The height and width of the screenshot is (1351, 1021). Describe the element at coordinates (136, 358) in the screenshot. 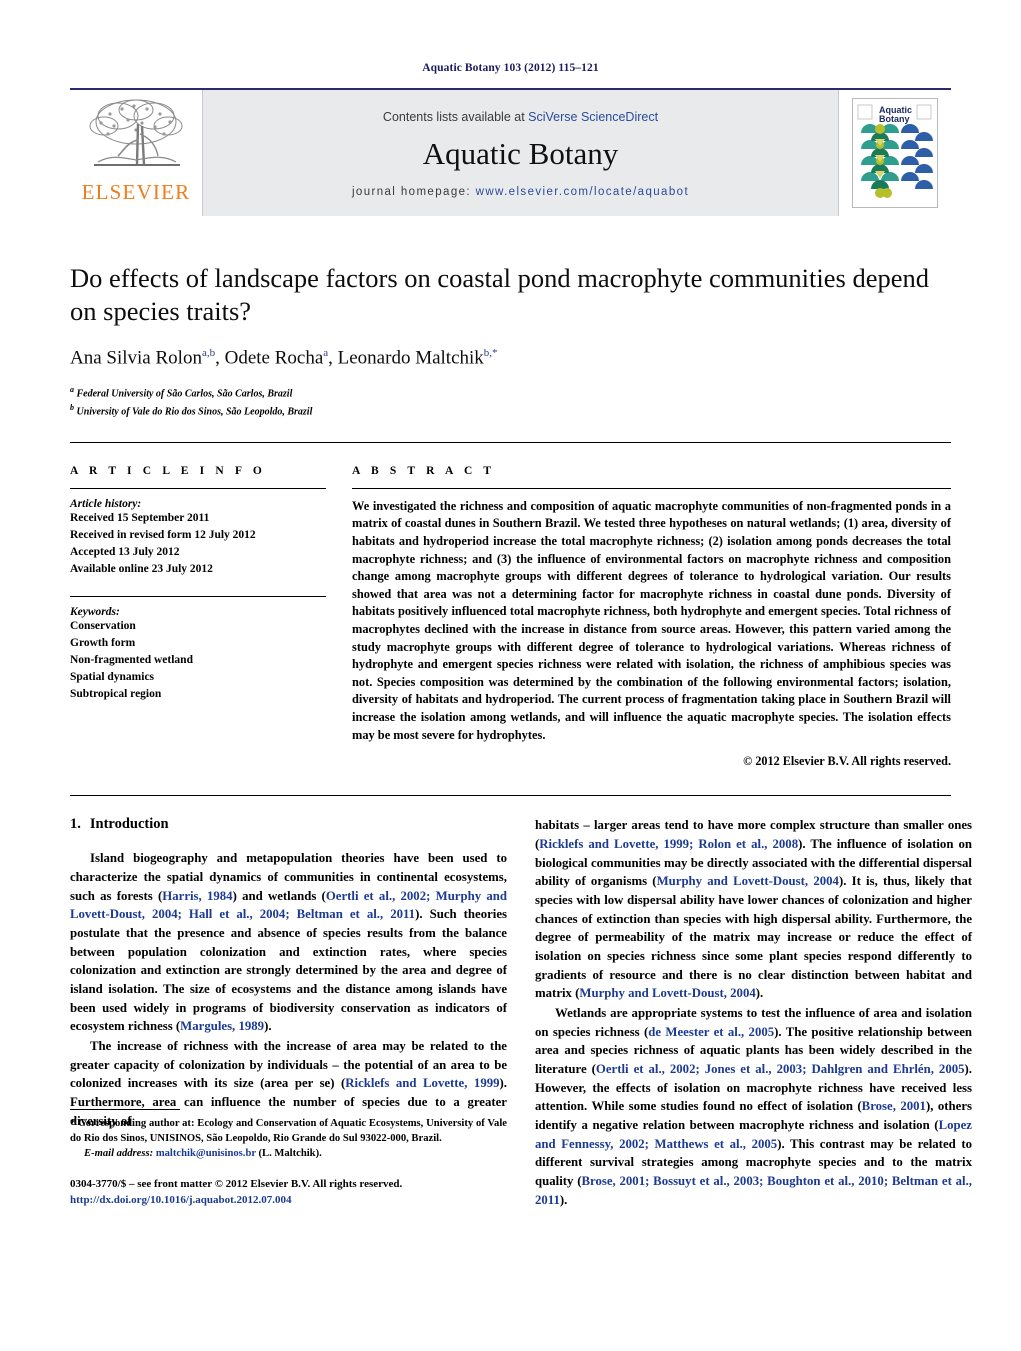

I see `author-1: Ana Silvia Rolon` at that location.